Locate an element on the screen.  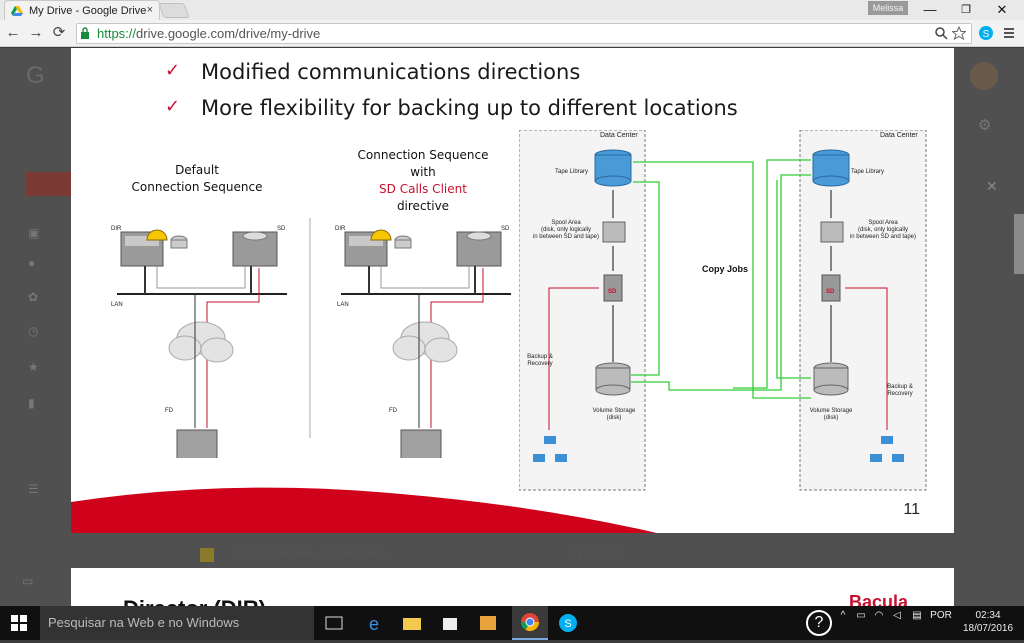
restore-button: ❐ is located at coordinates (966, 10).